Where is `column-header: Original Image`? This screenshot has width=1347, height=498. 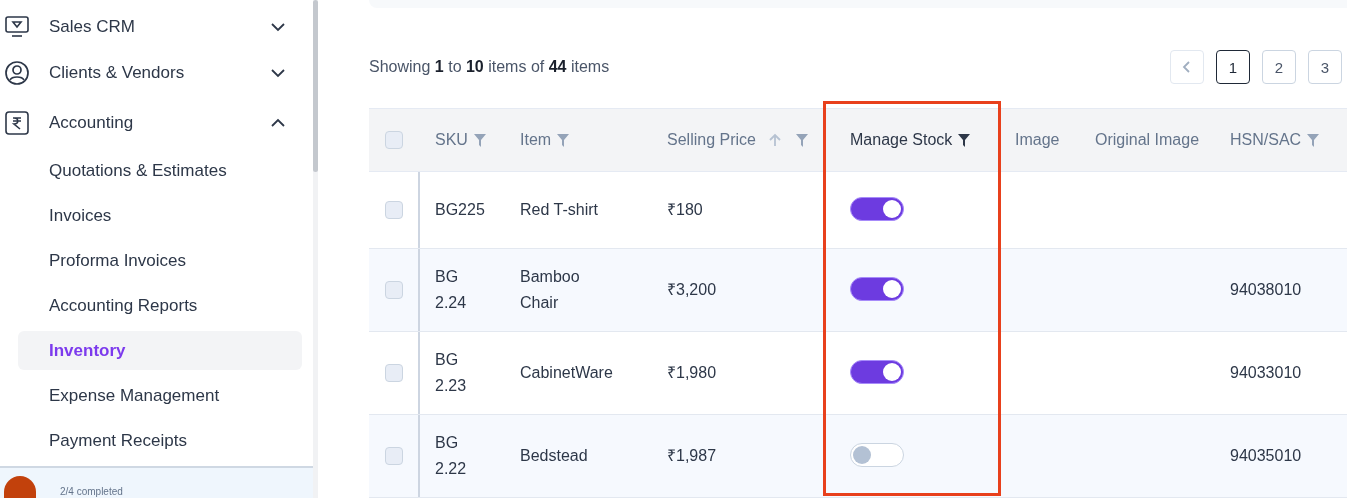
column-header: Original Image is located at coordinates (1147, 140).